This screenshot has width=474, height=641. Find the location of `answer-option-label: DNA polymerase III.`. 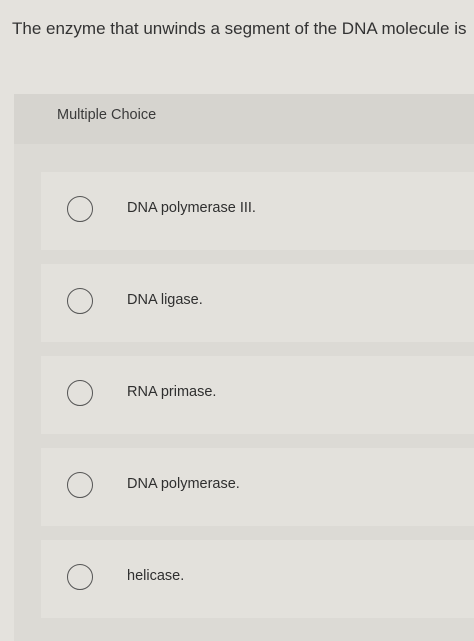

answer-option-label: DNA polymerase III. is located at coordinates (191, 208).